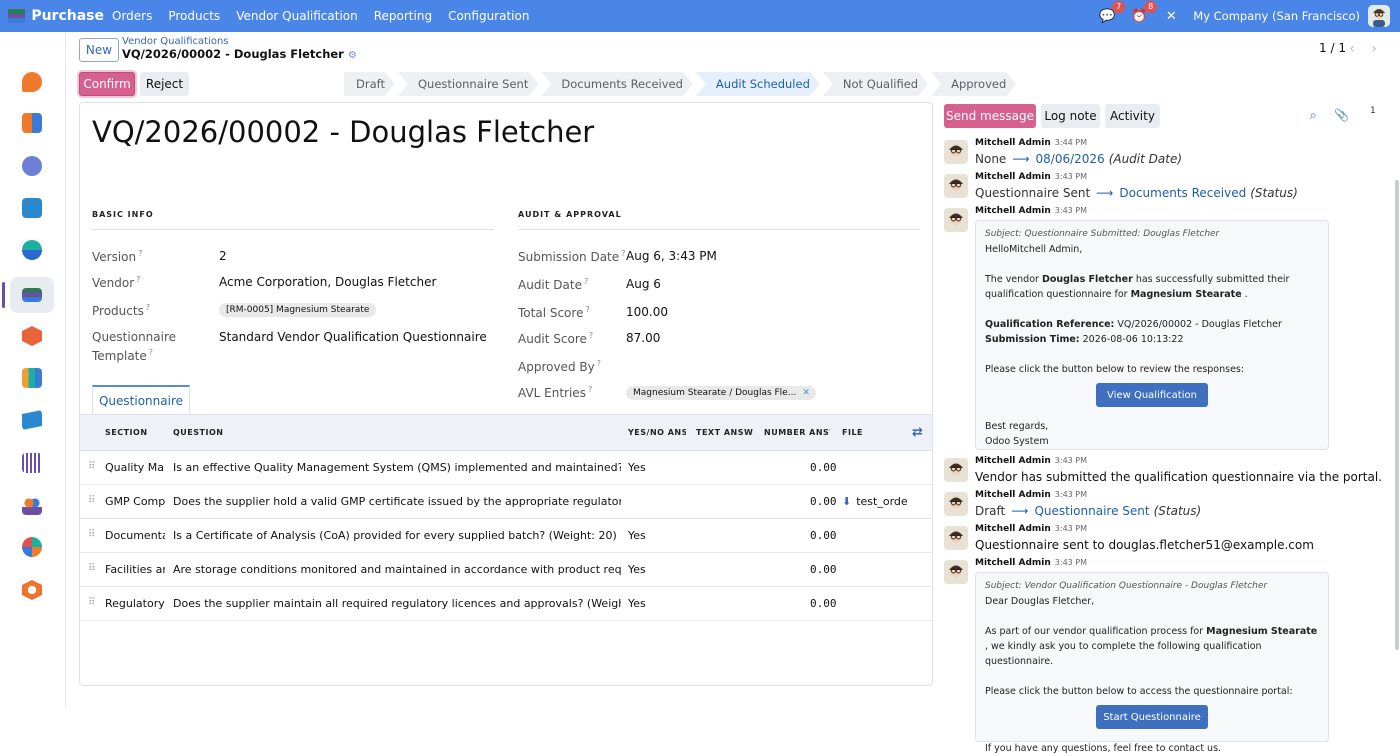 The image size is (1400, 756). What do you see at coordinates (1171, 16) in the screenshot?
I see `tools-icon: ✕` at bounding box center [1171, 16].